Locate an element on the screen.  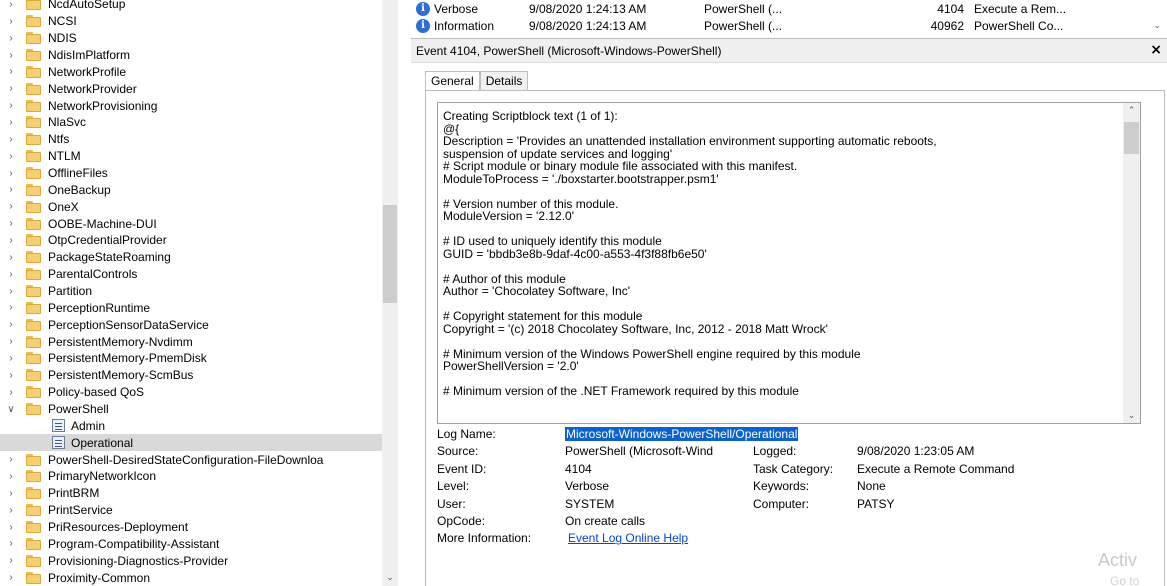
task-category-value: Execute a Remote Command is located at coordinates (935, 469).